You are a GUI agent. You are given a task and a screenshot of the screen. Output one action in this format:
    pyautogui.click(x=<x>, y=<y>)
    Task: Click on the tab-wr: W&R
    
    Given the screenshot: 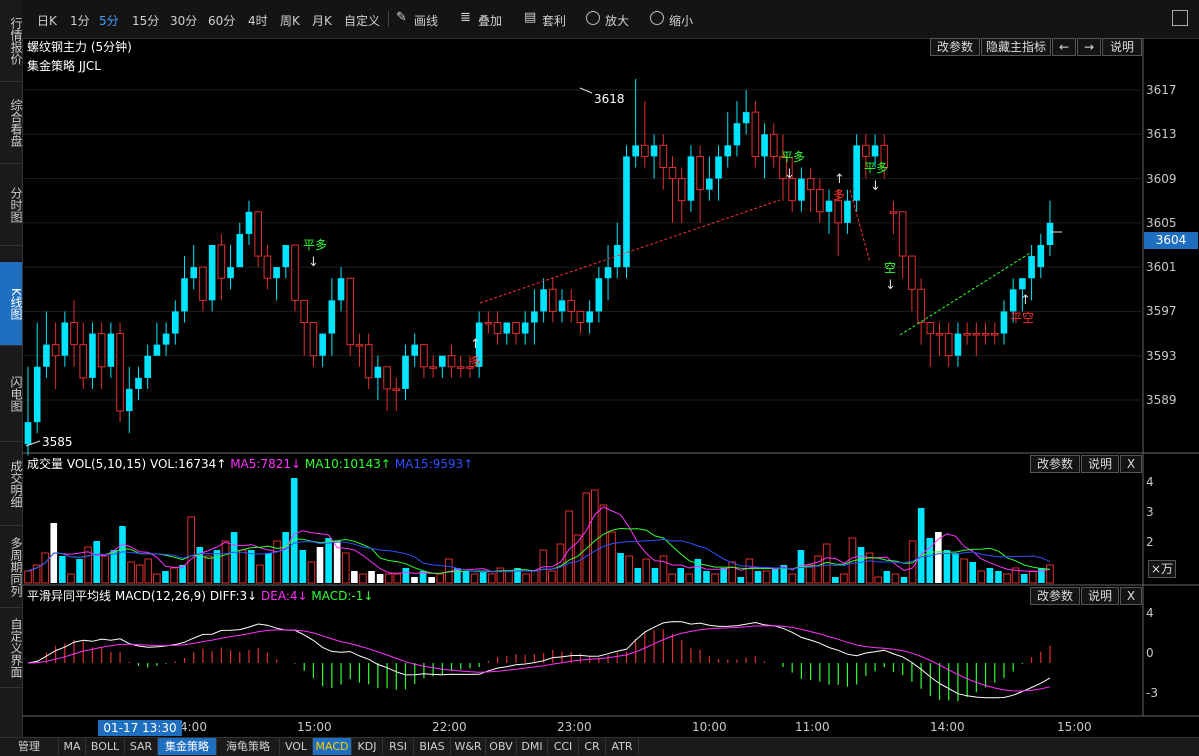 What is the action you would take?
    pyautogui.click(x=468, y=746)
    